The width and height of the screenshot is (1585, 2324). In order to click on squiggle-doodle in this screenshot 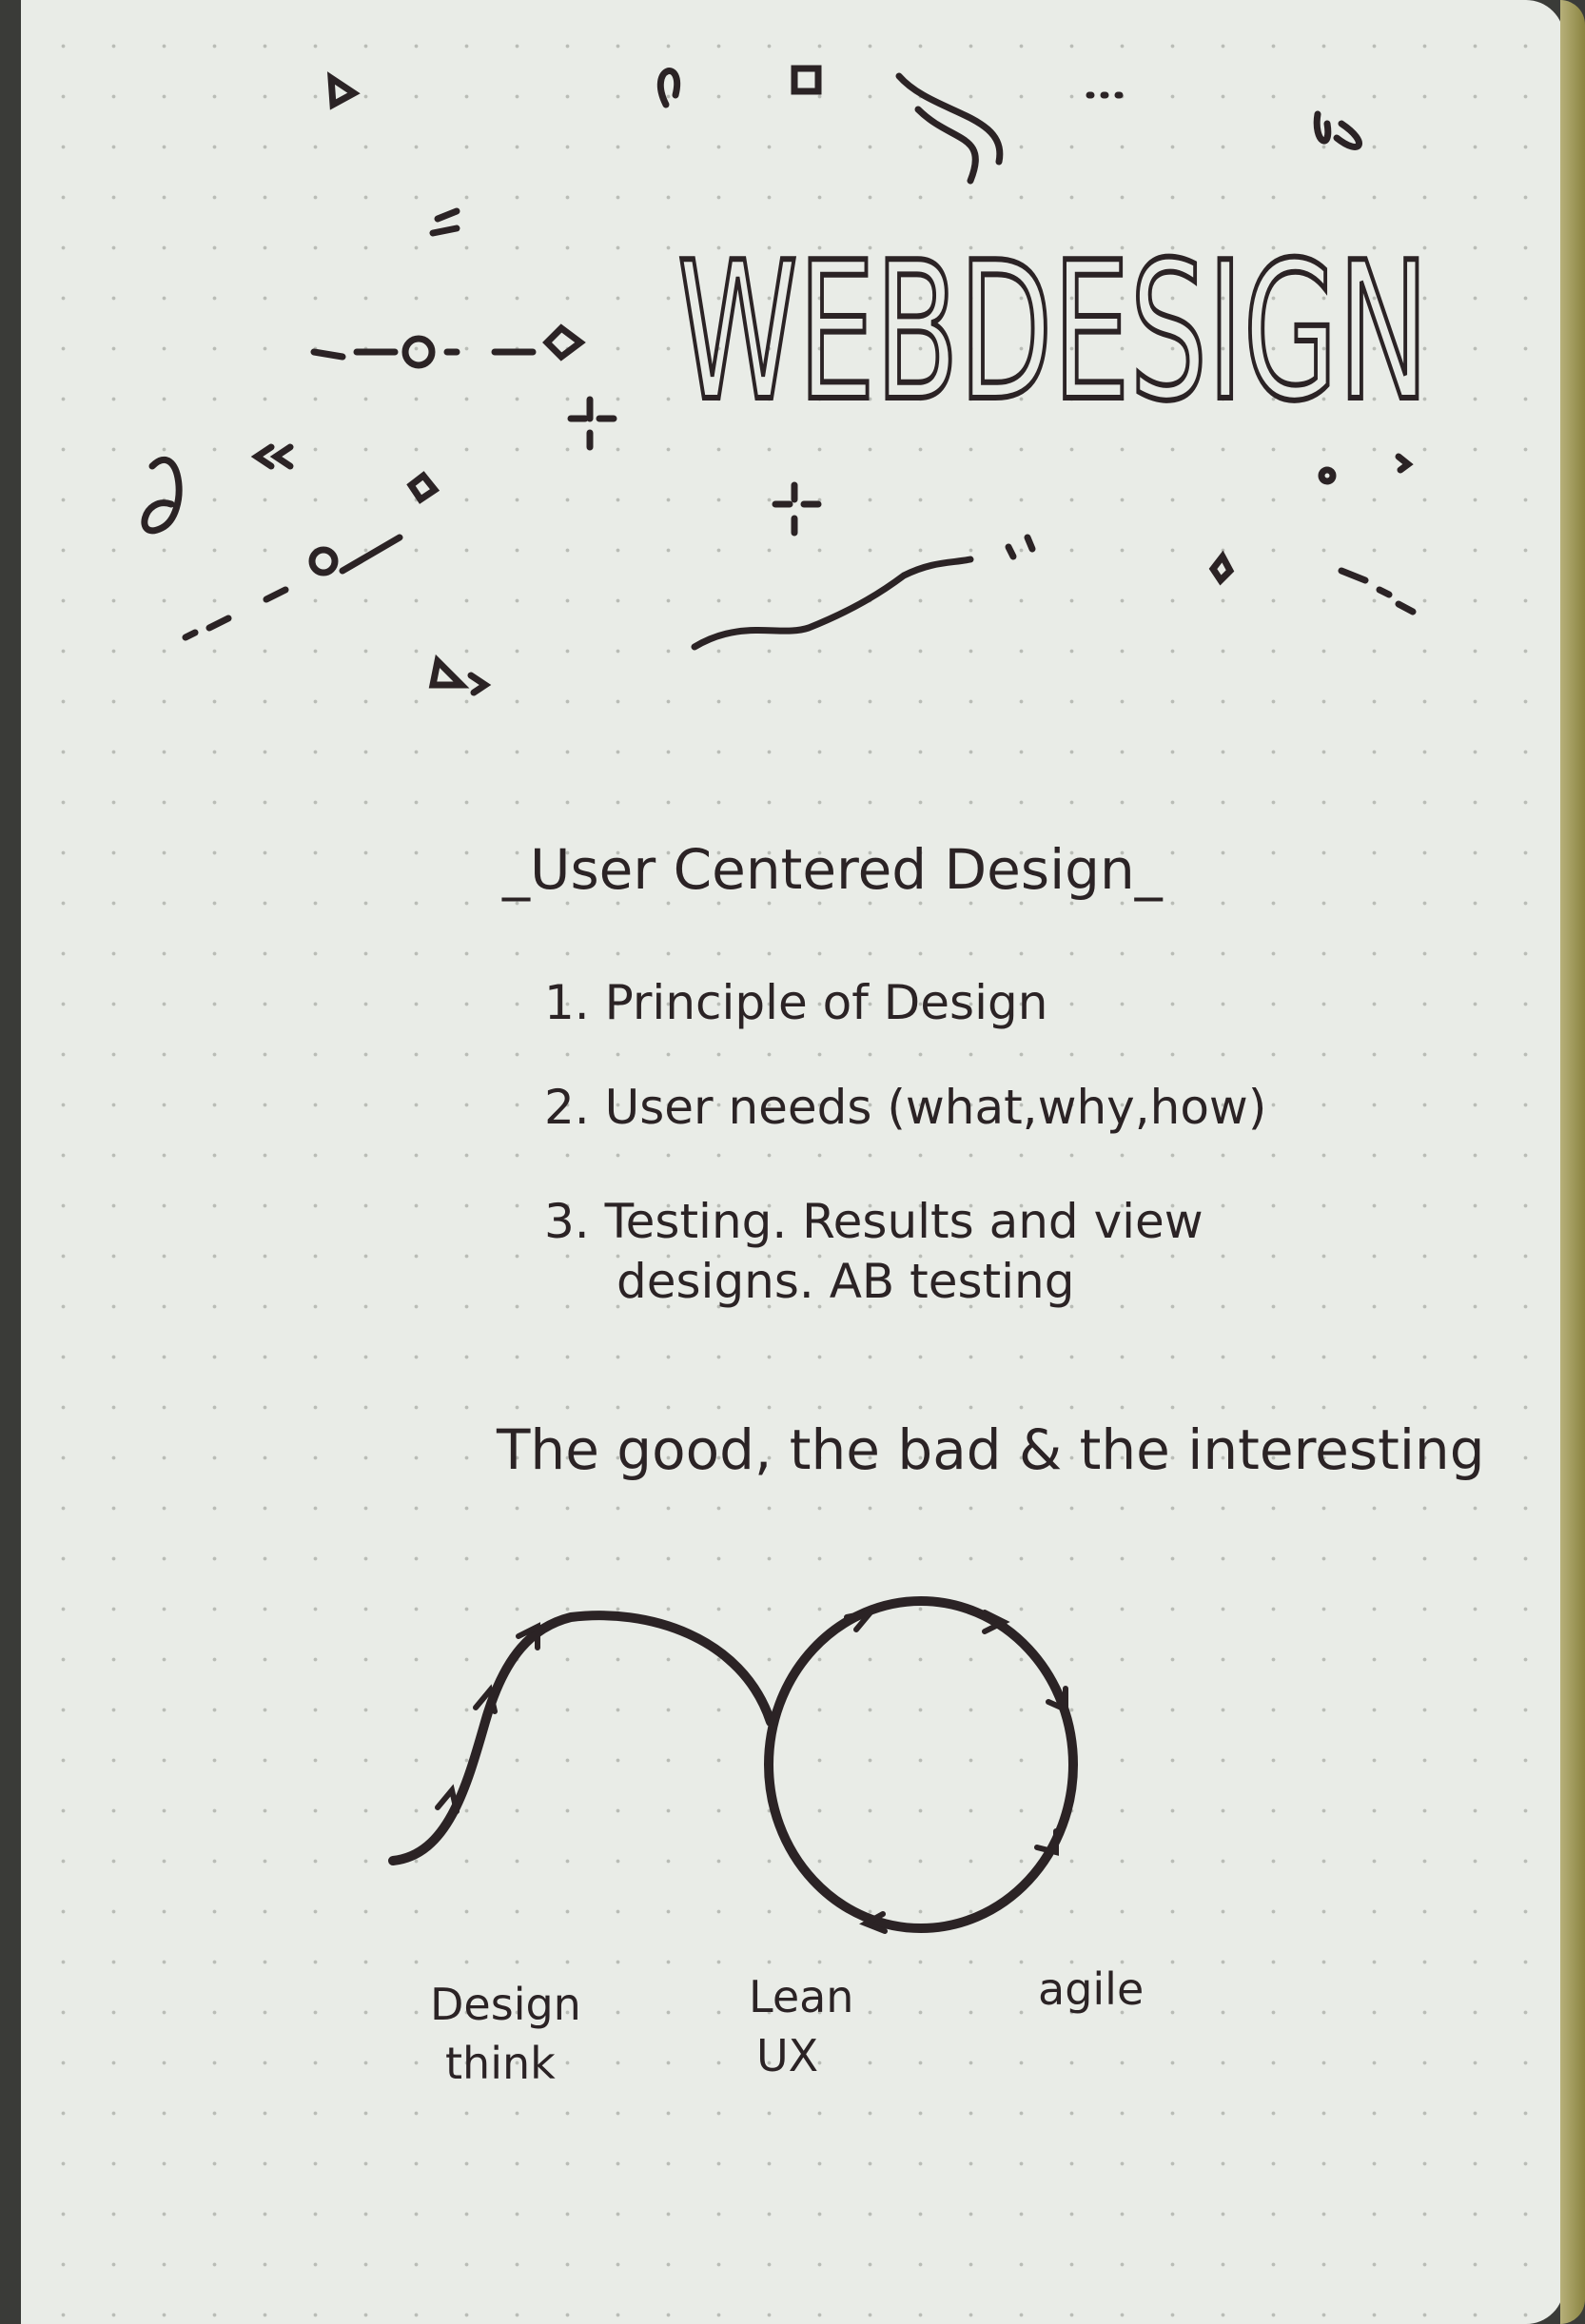, I will do `click(832, 603)`.